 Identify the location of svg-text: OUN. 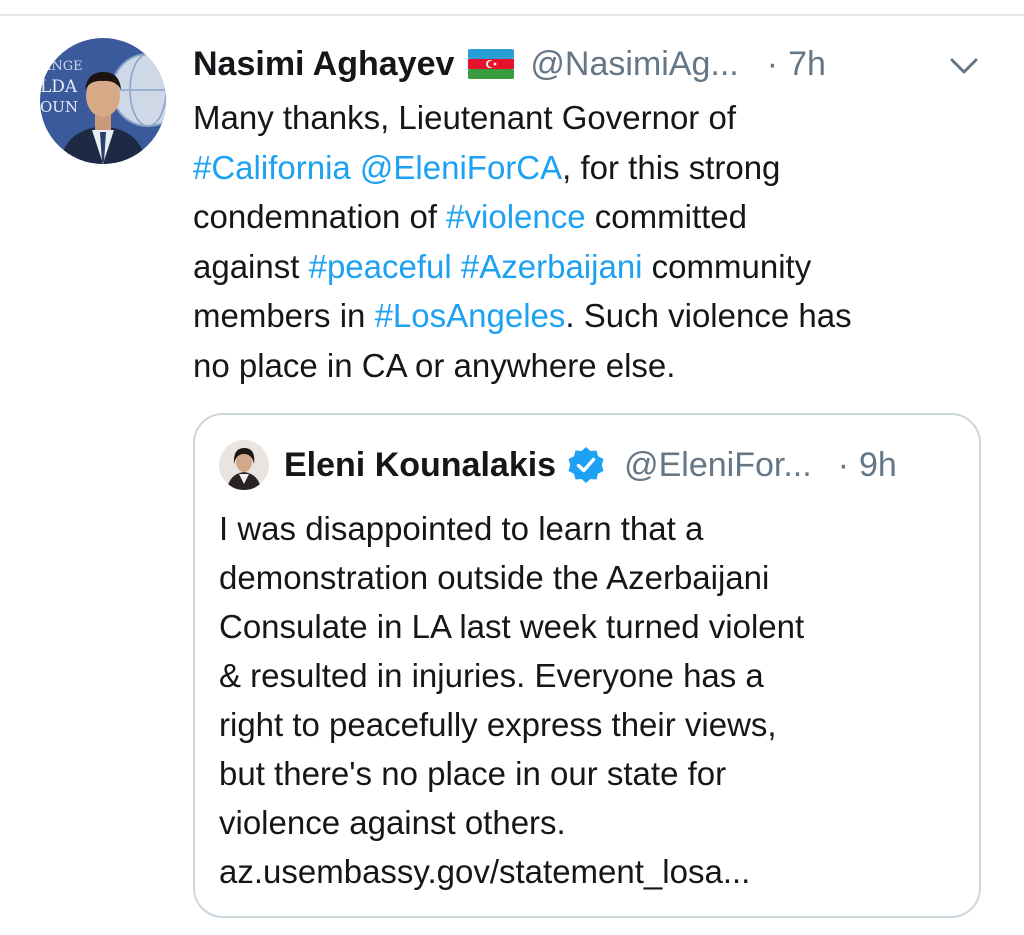
(59, 107).